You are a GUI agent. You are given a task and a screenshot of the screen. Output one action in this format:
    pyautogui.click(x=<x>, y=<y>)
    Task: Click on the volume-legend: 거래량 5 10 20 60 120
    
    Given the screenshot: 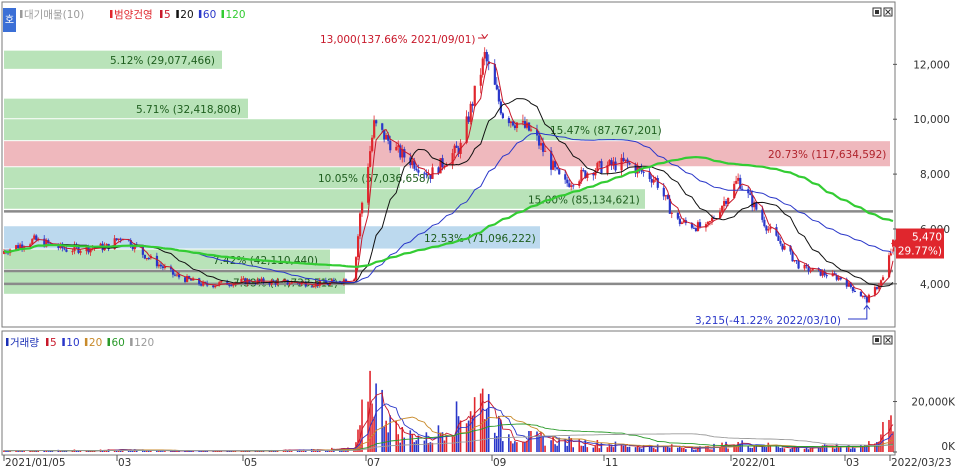 What is the action you would take?
    pyautogui.click(x=80, y=343)
    